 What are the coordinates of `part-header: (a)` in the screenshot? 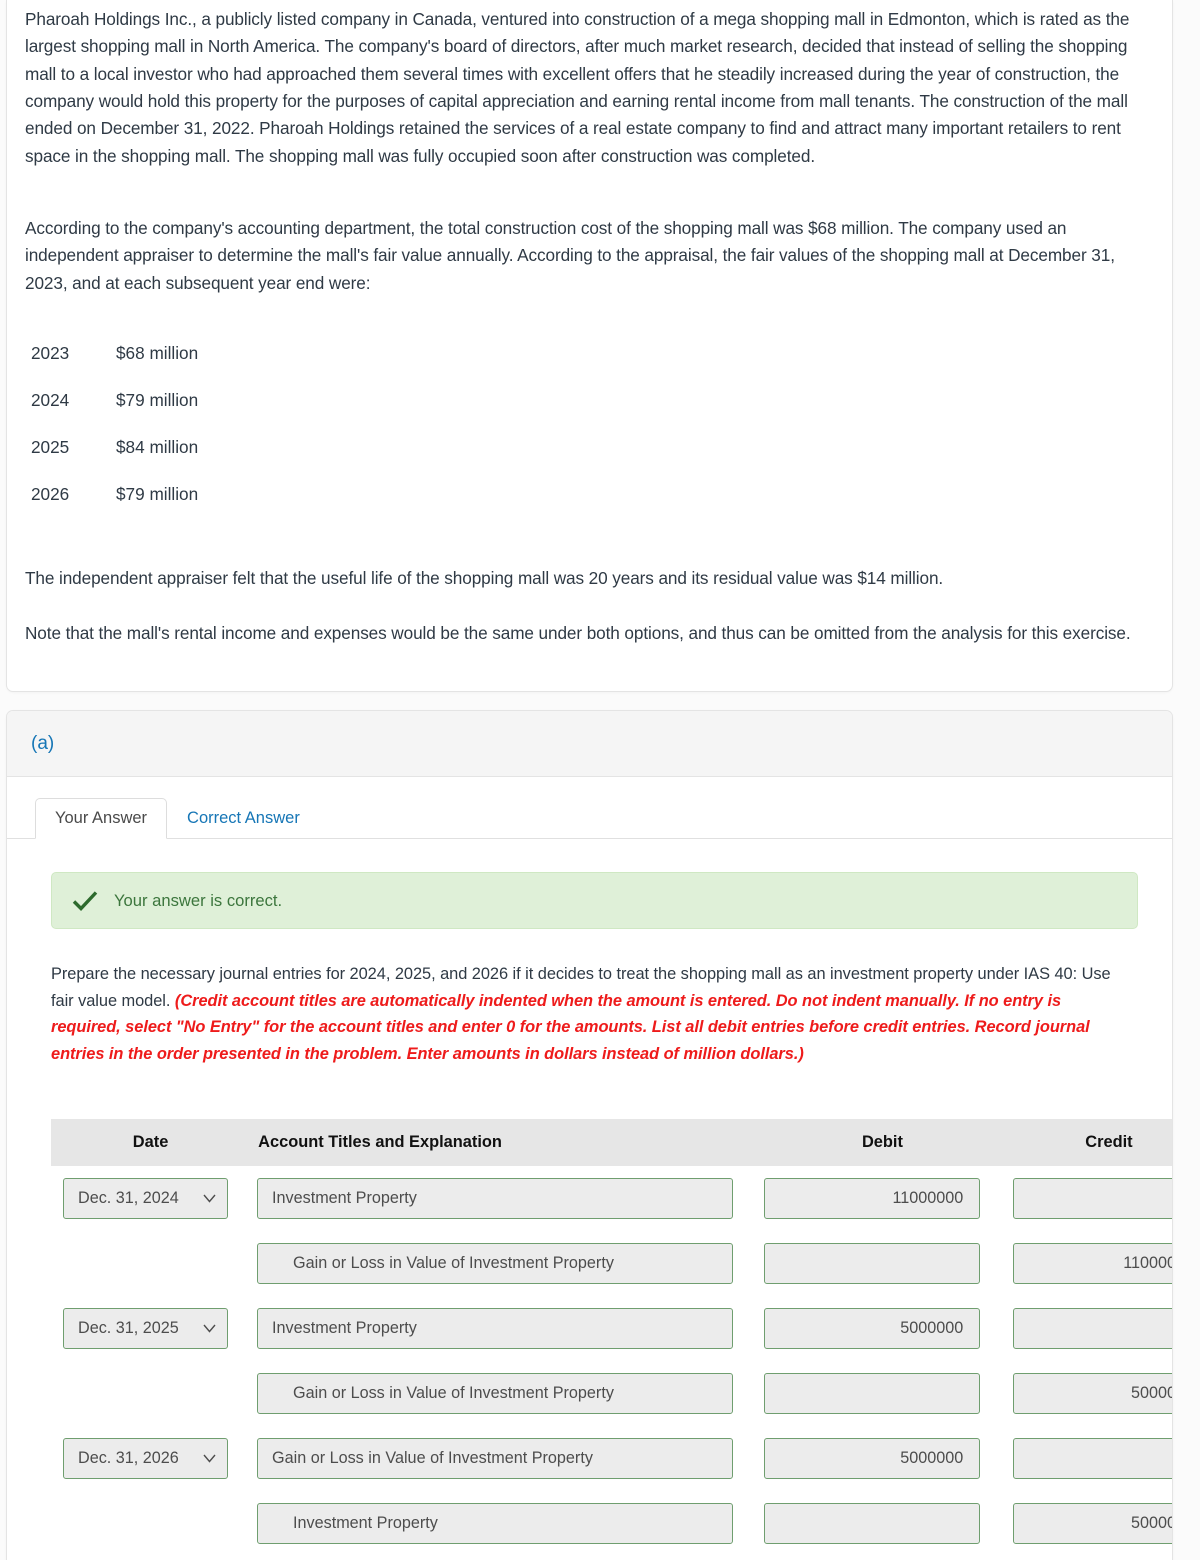 It's located at (589, 744).